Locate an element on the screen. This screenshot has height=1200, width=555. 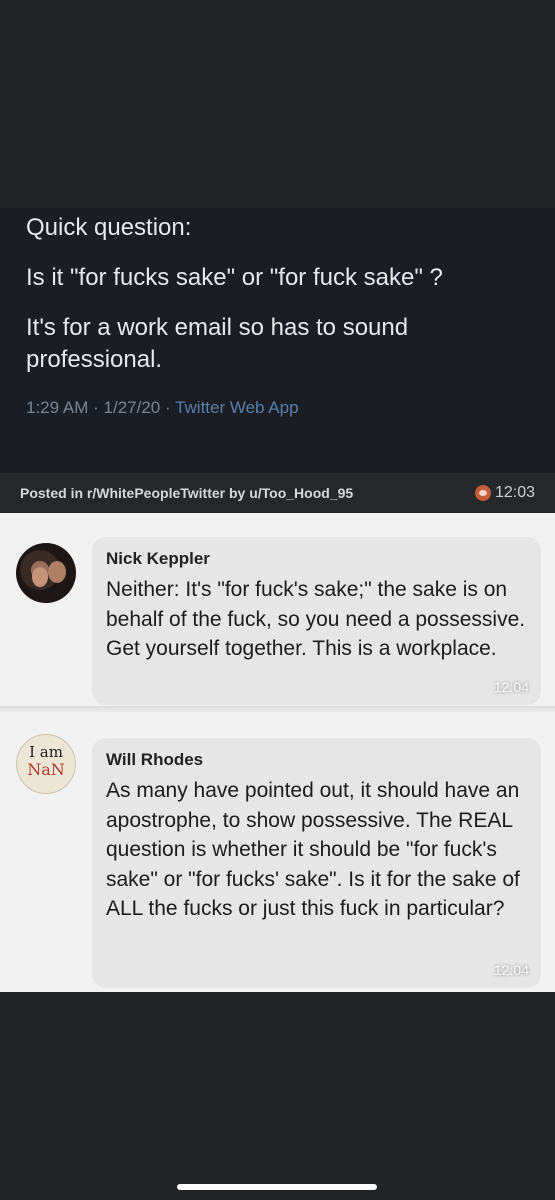
posted-time: 12:03 is located at coordinates (504, 493).